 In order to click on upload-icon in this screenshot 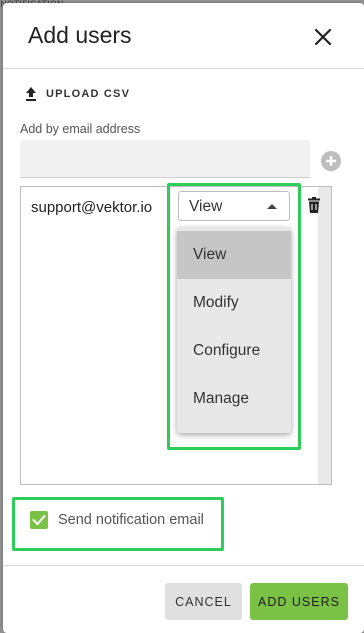, I will do `click(31, 94)`.